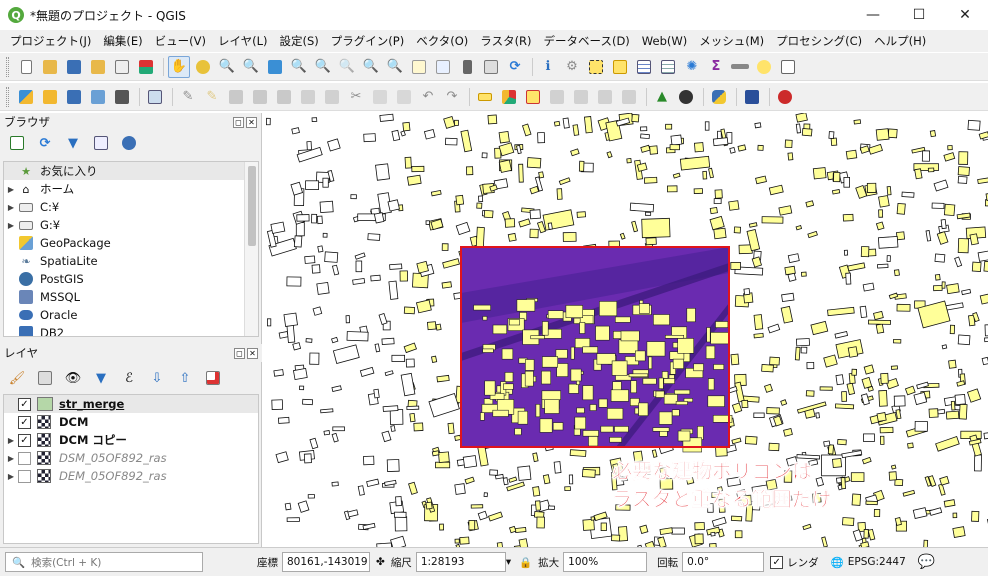  I want to click on layer-row-str-merge: ✓ str_merge, so click(131, 404).